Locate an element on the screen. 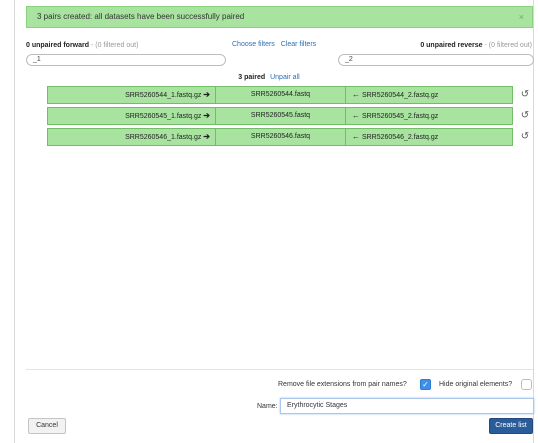 This screenshot has height=443, width=538. pair-name-cell: SRR5260546.fastq is located at coordinates (281, 137).